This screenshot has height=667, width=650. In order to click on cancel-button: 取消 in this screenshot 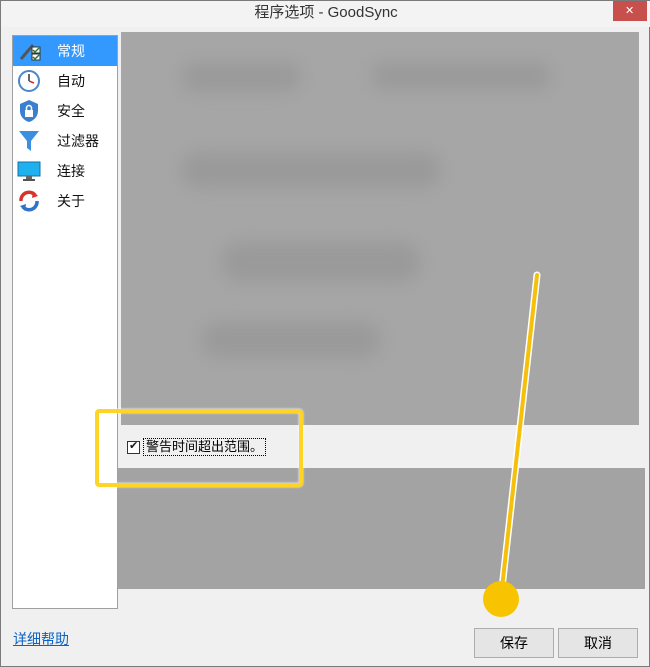, I will do `click(598, 643)`.